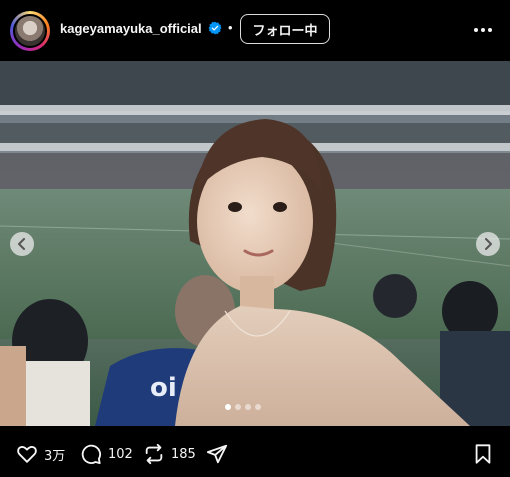 This screenshot has width=510, height=477. I want to click on next-photo-button, so click(488, 244).